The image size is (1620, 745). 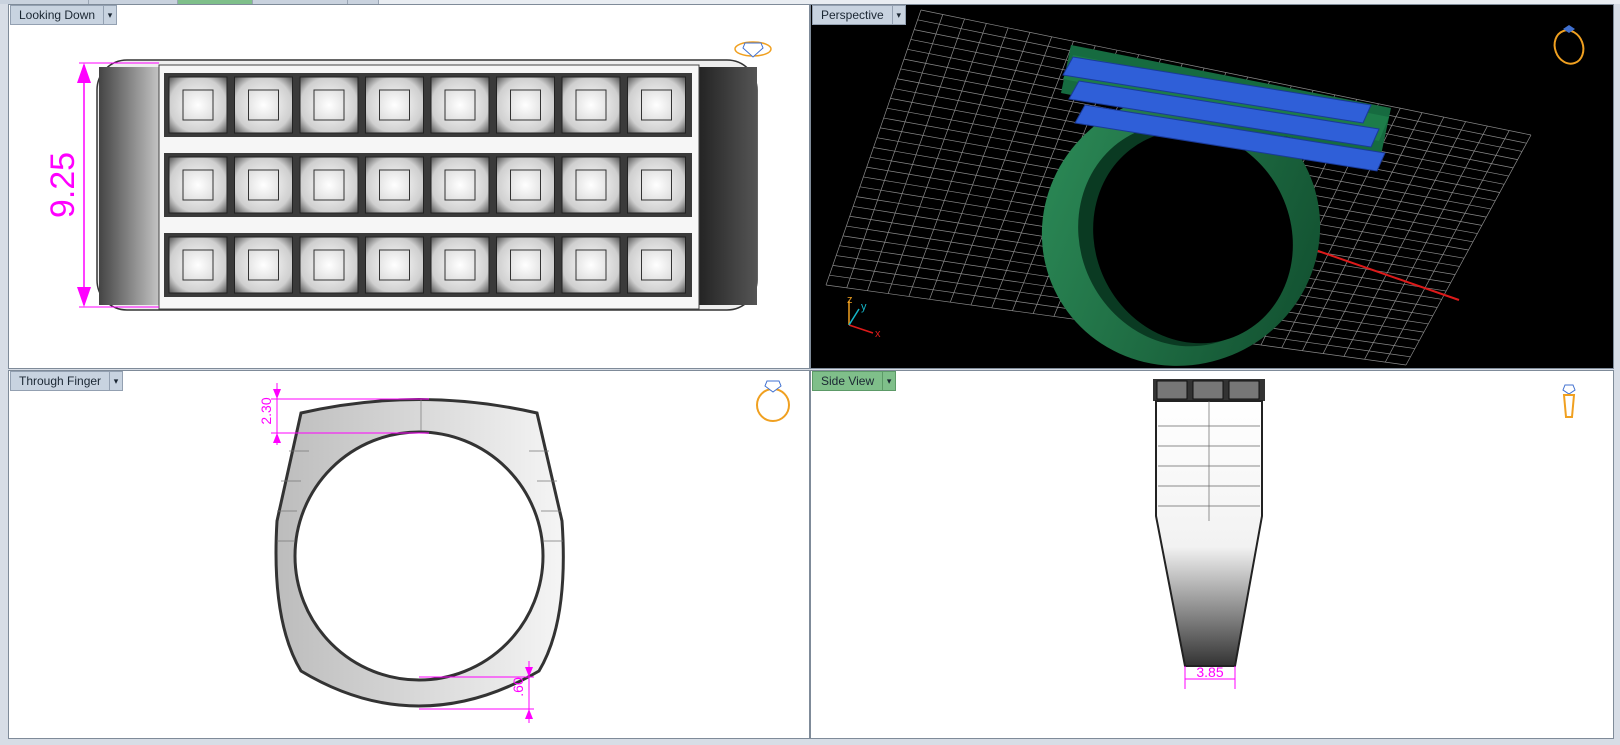 What do you see at coordinates (878, 334) in the screenshot?
I see `axis-label-x: x` at bounding box center [878, 334].